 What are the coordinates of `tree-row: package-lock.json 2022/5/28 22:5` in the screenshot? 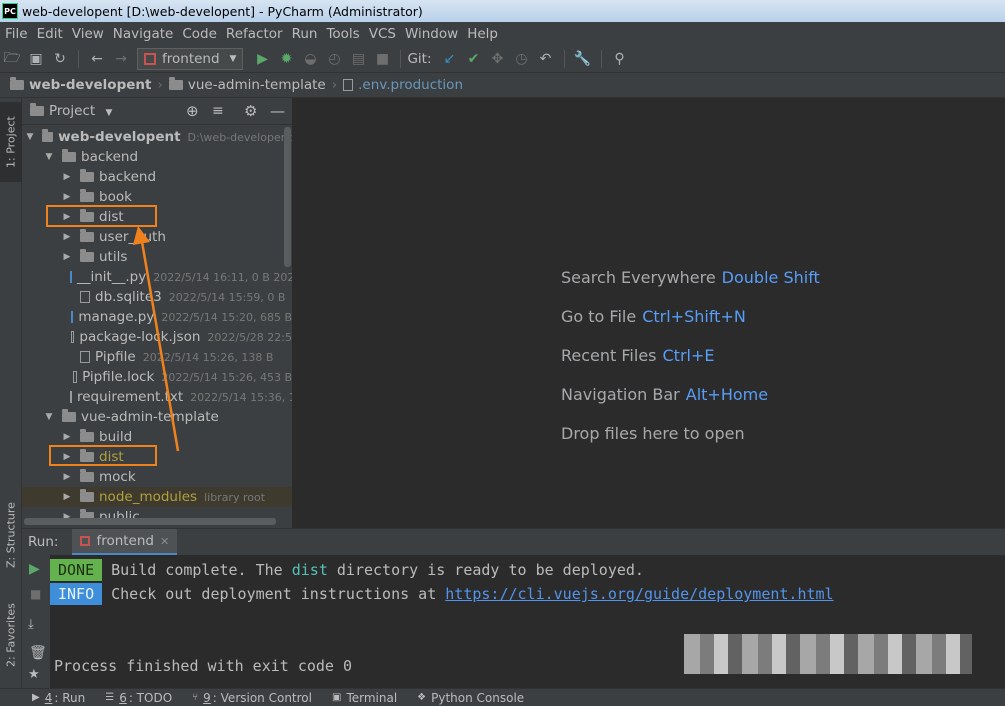 It's located at (157, 337).